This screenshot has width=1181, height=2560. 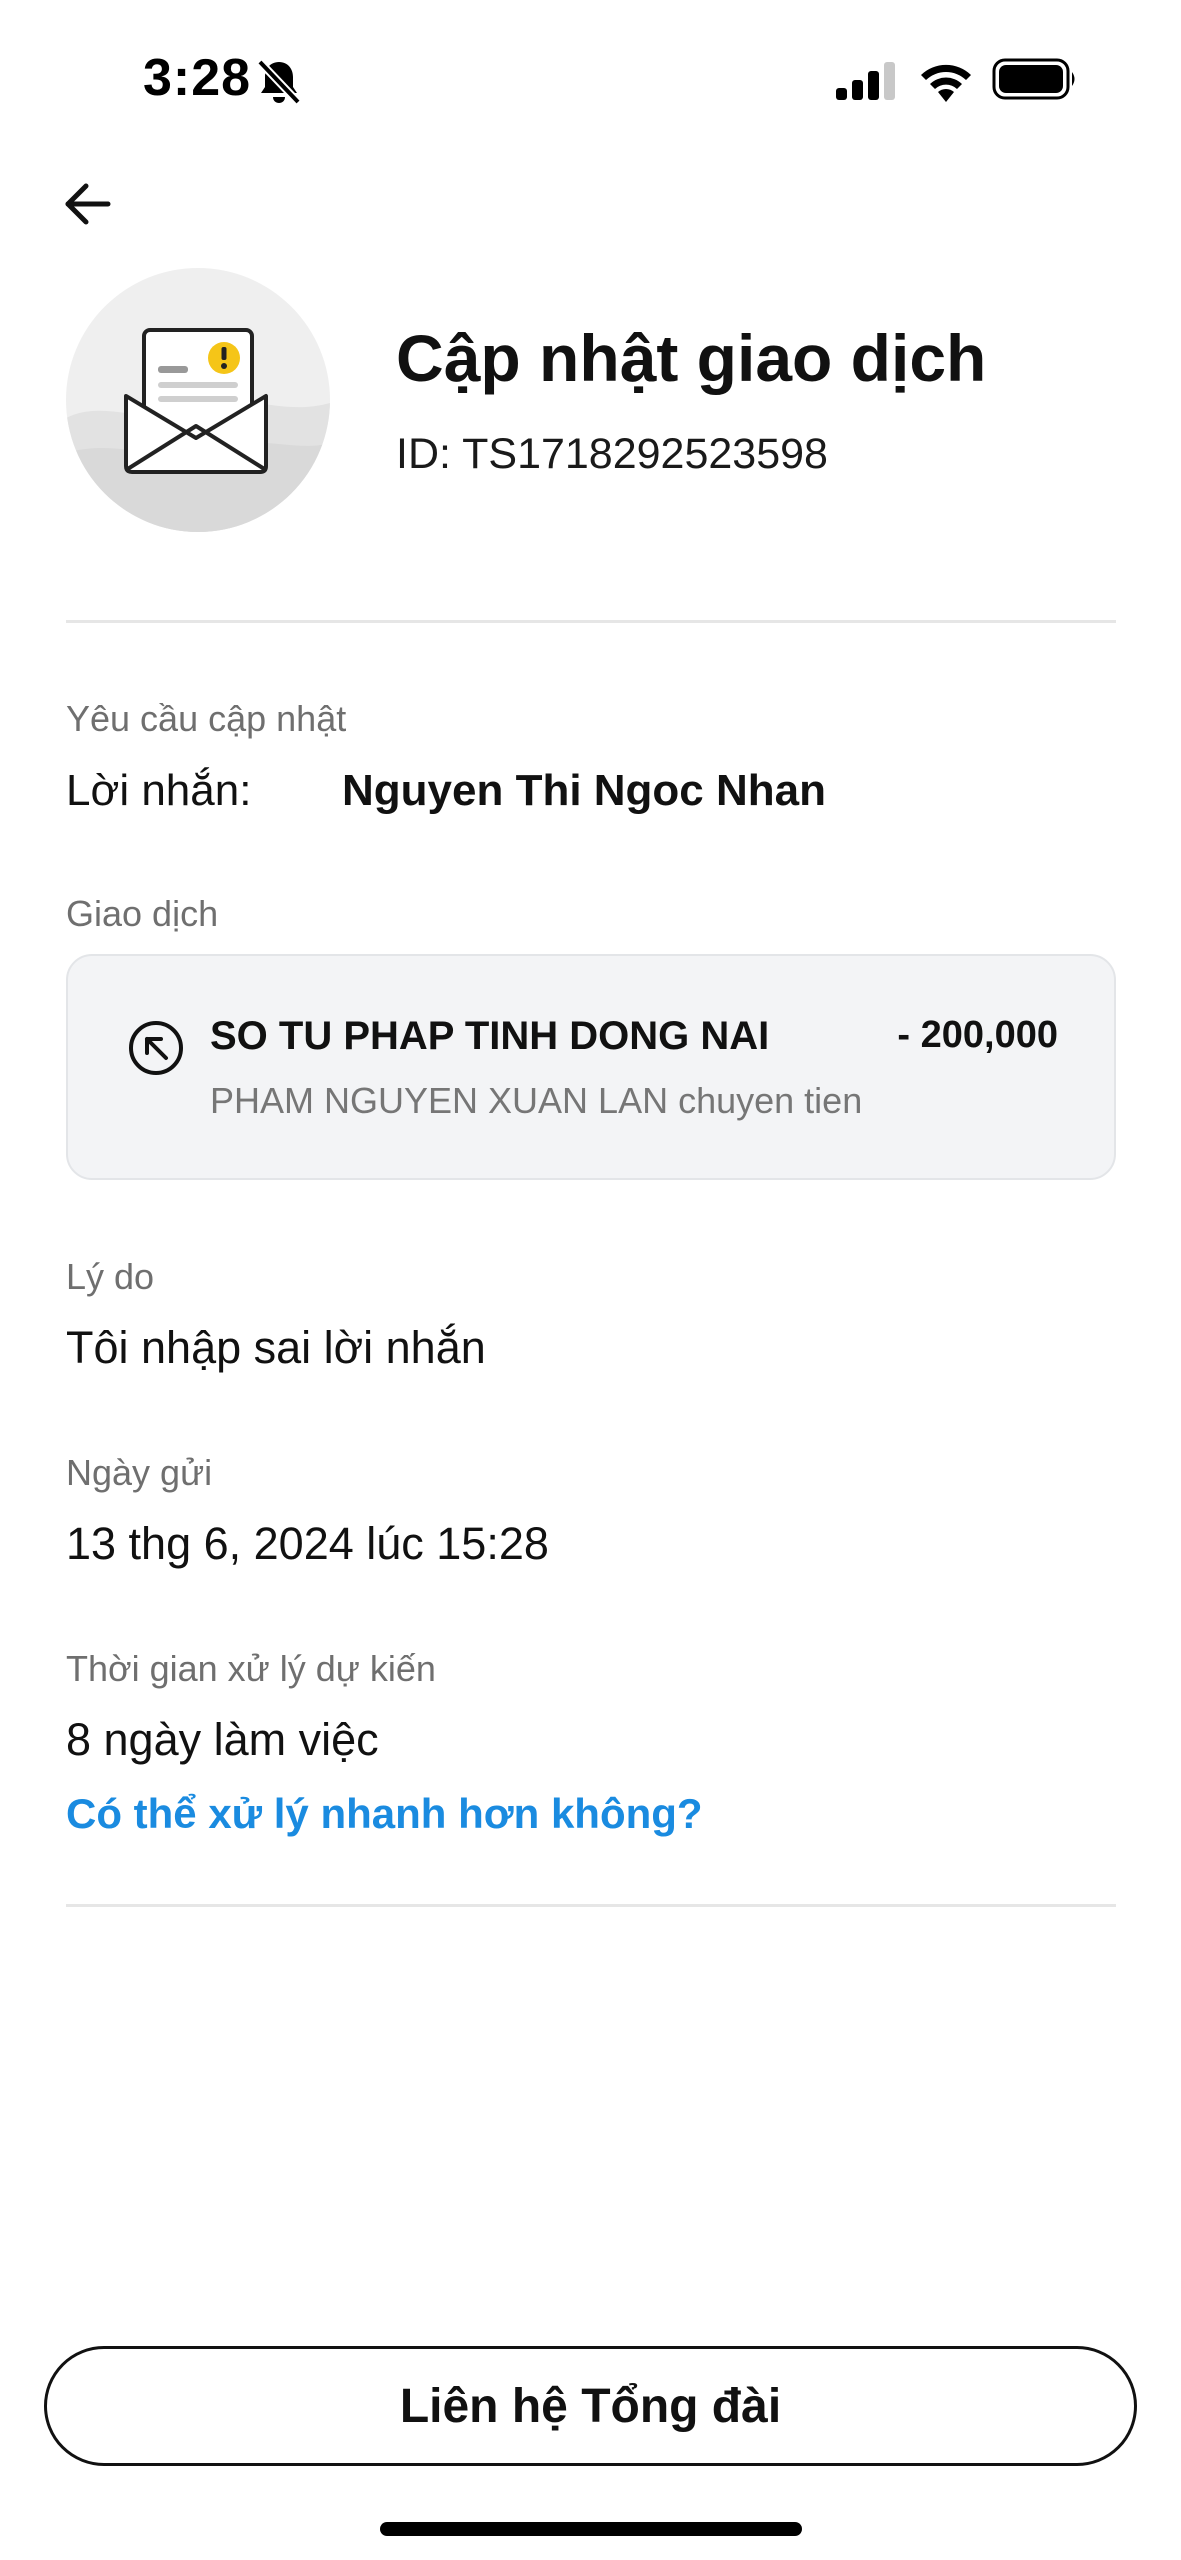 What do you see at coordinates (139, 1472) in the screenshot?
I see `sent-date-label: Ngày gửi` at bounding box center [139, 1472].